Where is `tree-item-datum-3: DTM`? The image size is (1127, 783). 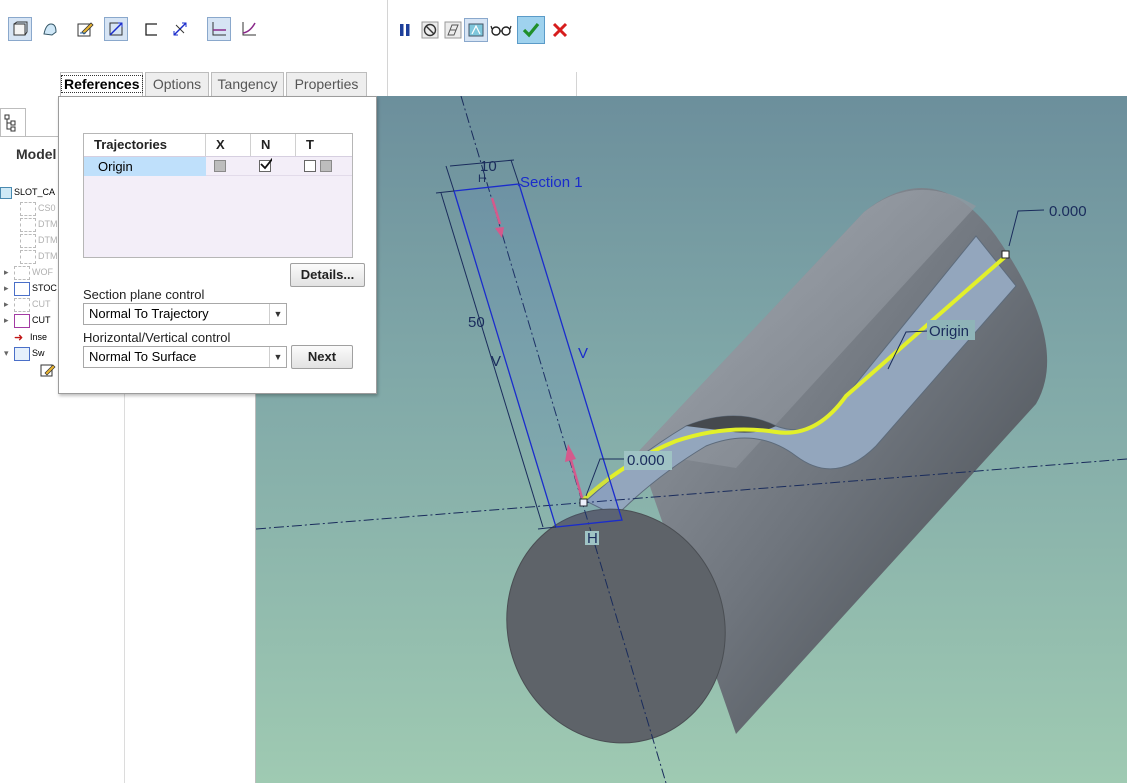 tree-item-datum-3: DTM is located at coordinates (39, 256).